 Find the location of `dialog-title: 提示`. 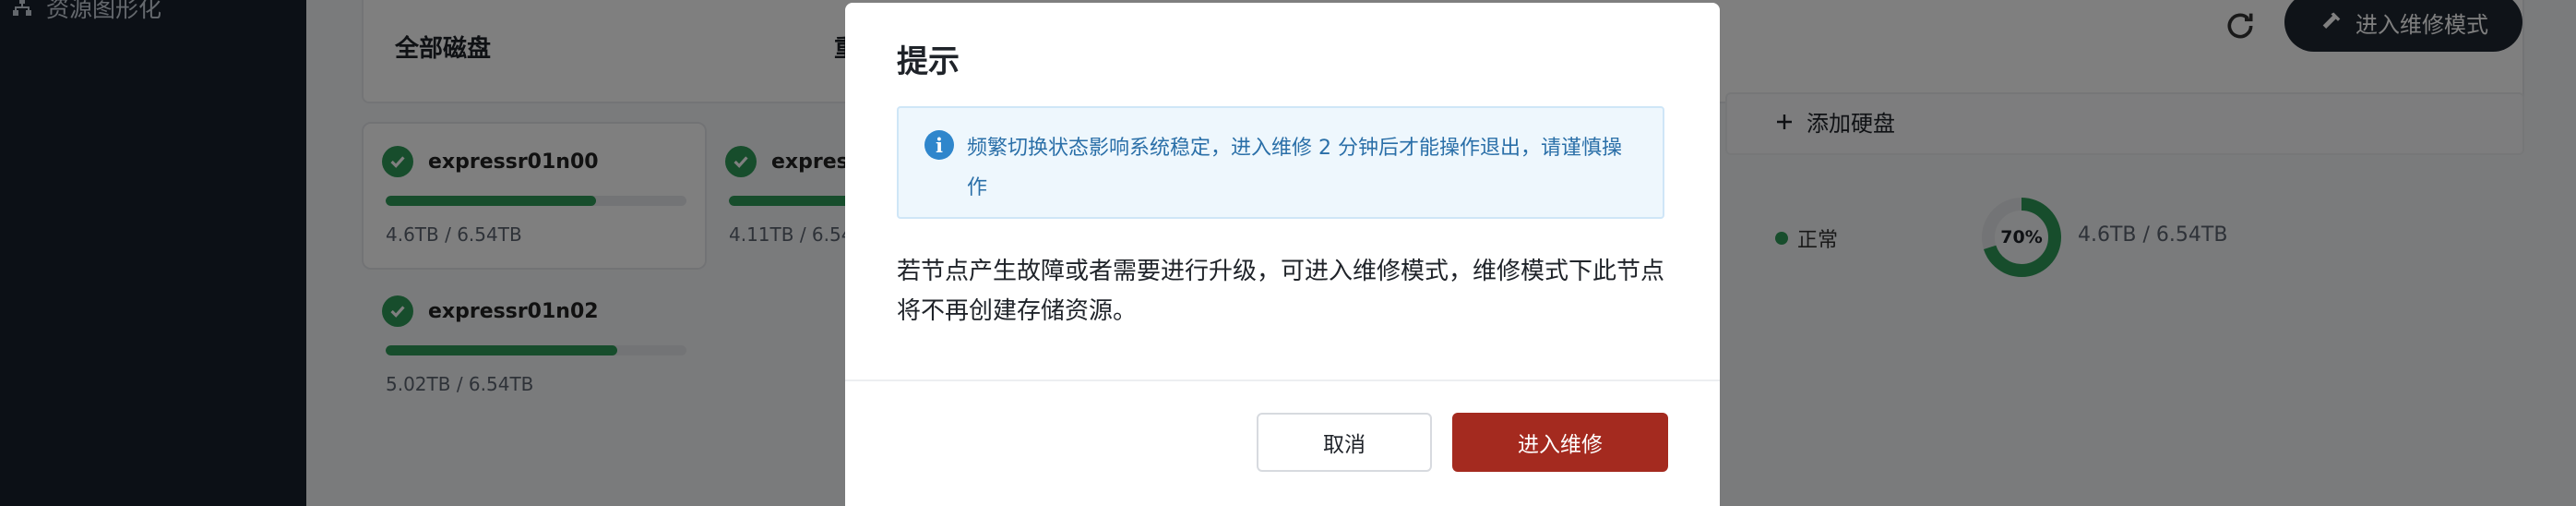

dialog-title: 提示 is located at coordinates (928, 61).